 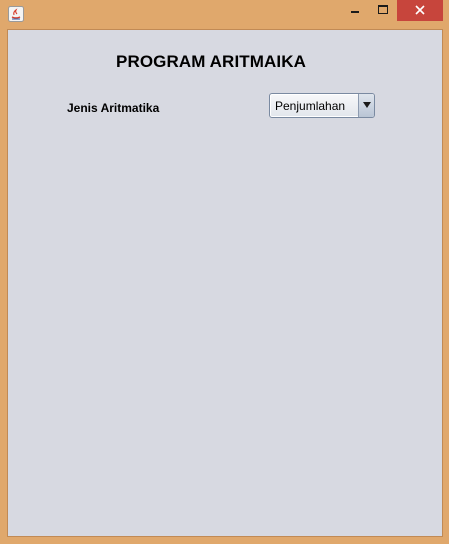 I want to click on dropdown-arrow-icon, so click(x=367, y=105).